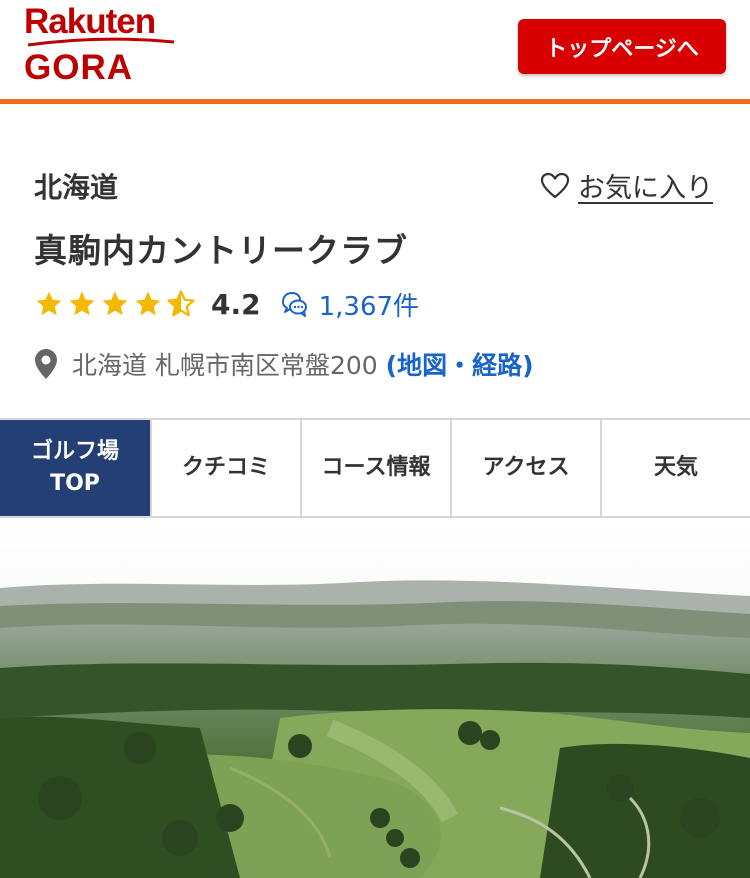 Image resolution: width=750 pixels, height=878 pixels. Describe the element at coordinates (181, 303) in the screenshot. I see `half-star-icon` at that location.